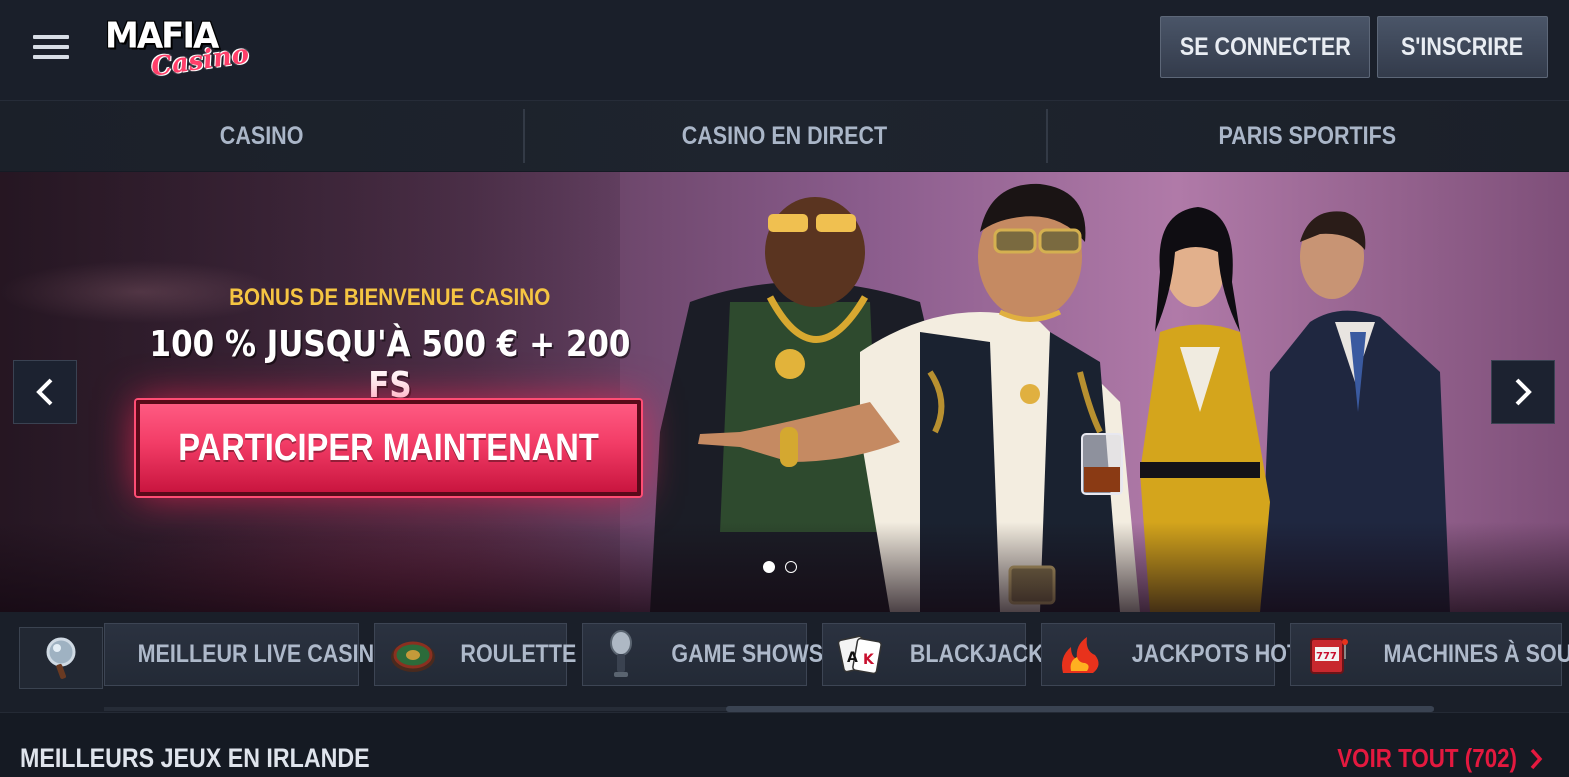  I want to click on bonus-amount: 100 % JUSQU'À 500 € + 200 FS, so click(390, 365).